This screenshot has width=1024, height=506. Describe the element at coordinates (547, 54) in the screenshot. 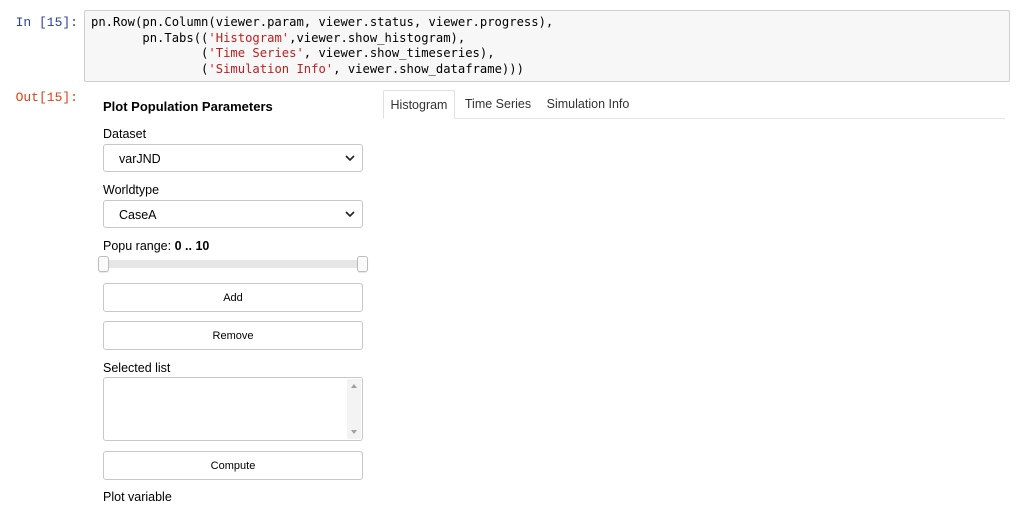

I see `code-line-3: ('Time Series', viewer.show_timeseries),` at that location.